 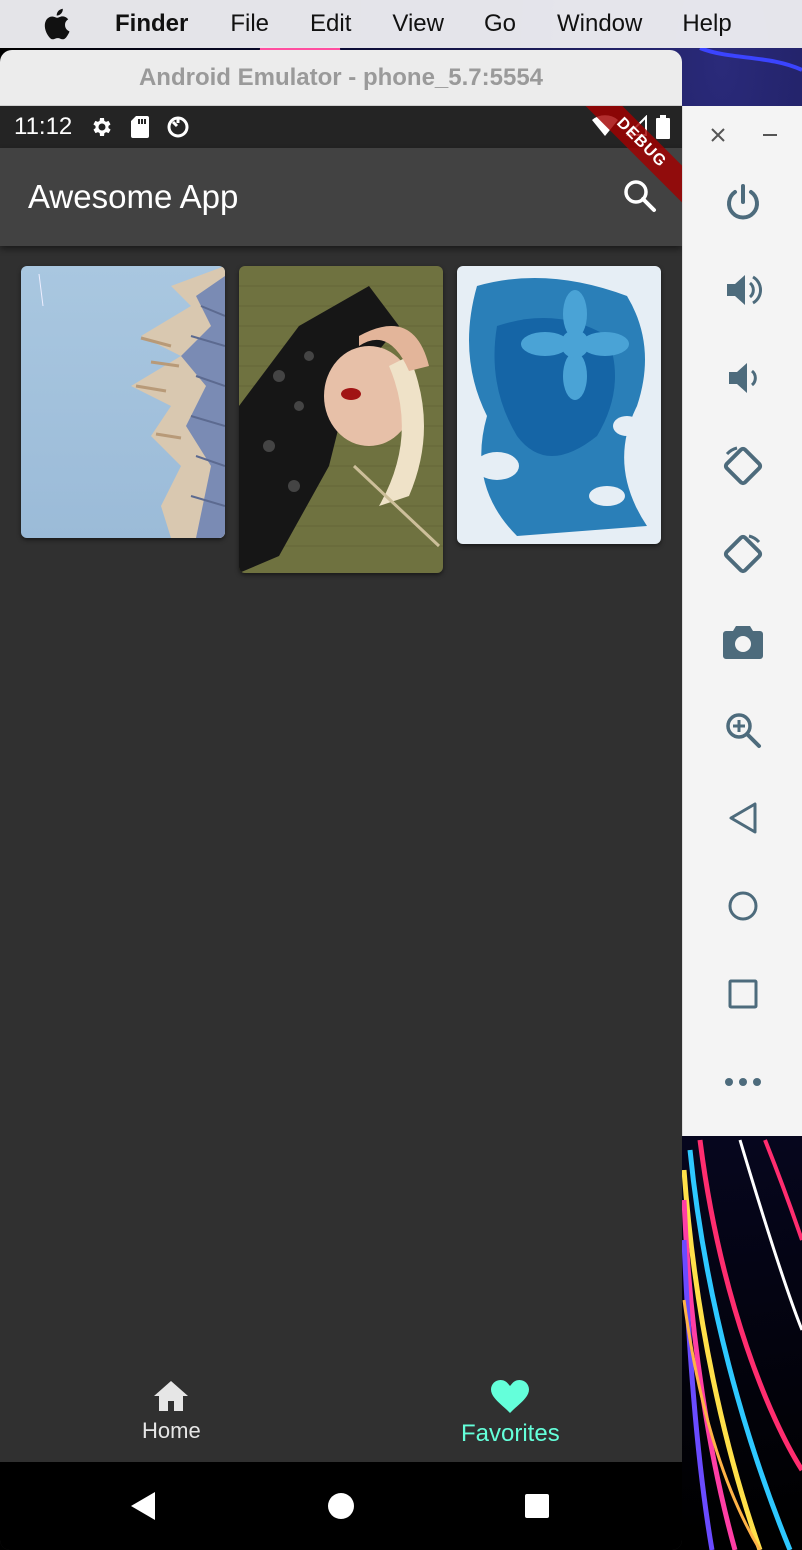 I want to click on emulator-title-bar: Android Emulator - phone_5.7:5554, so click(x=341, y=78).